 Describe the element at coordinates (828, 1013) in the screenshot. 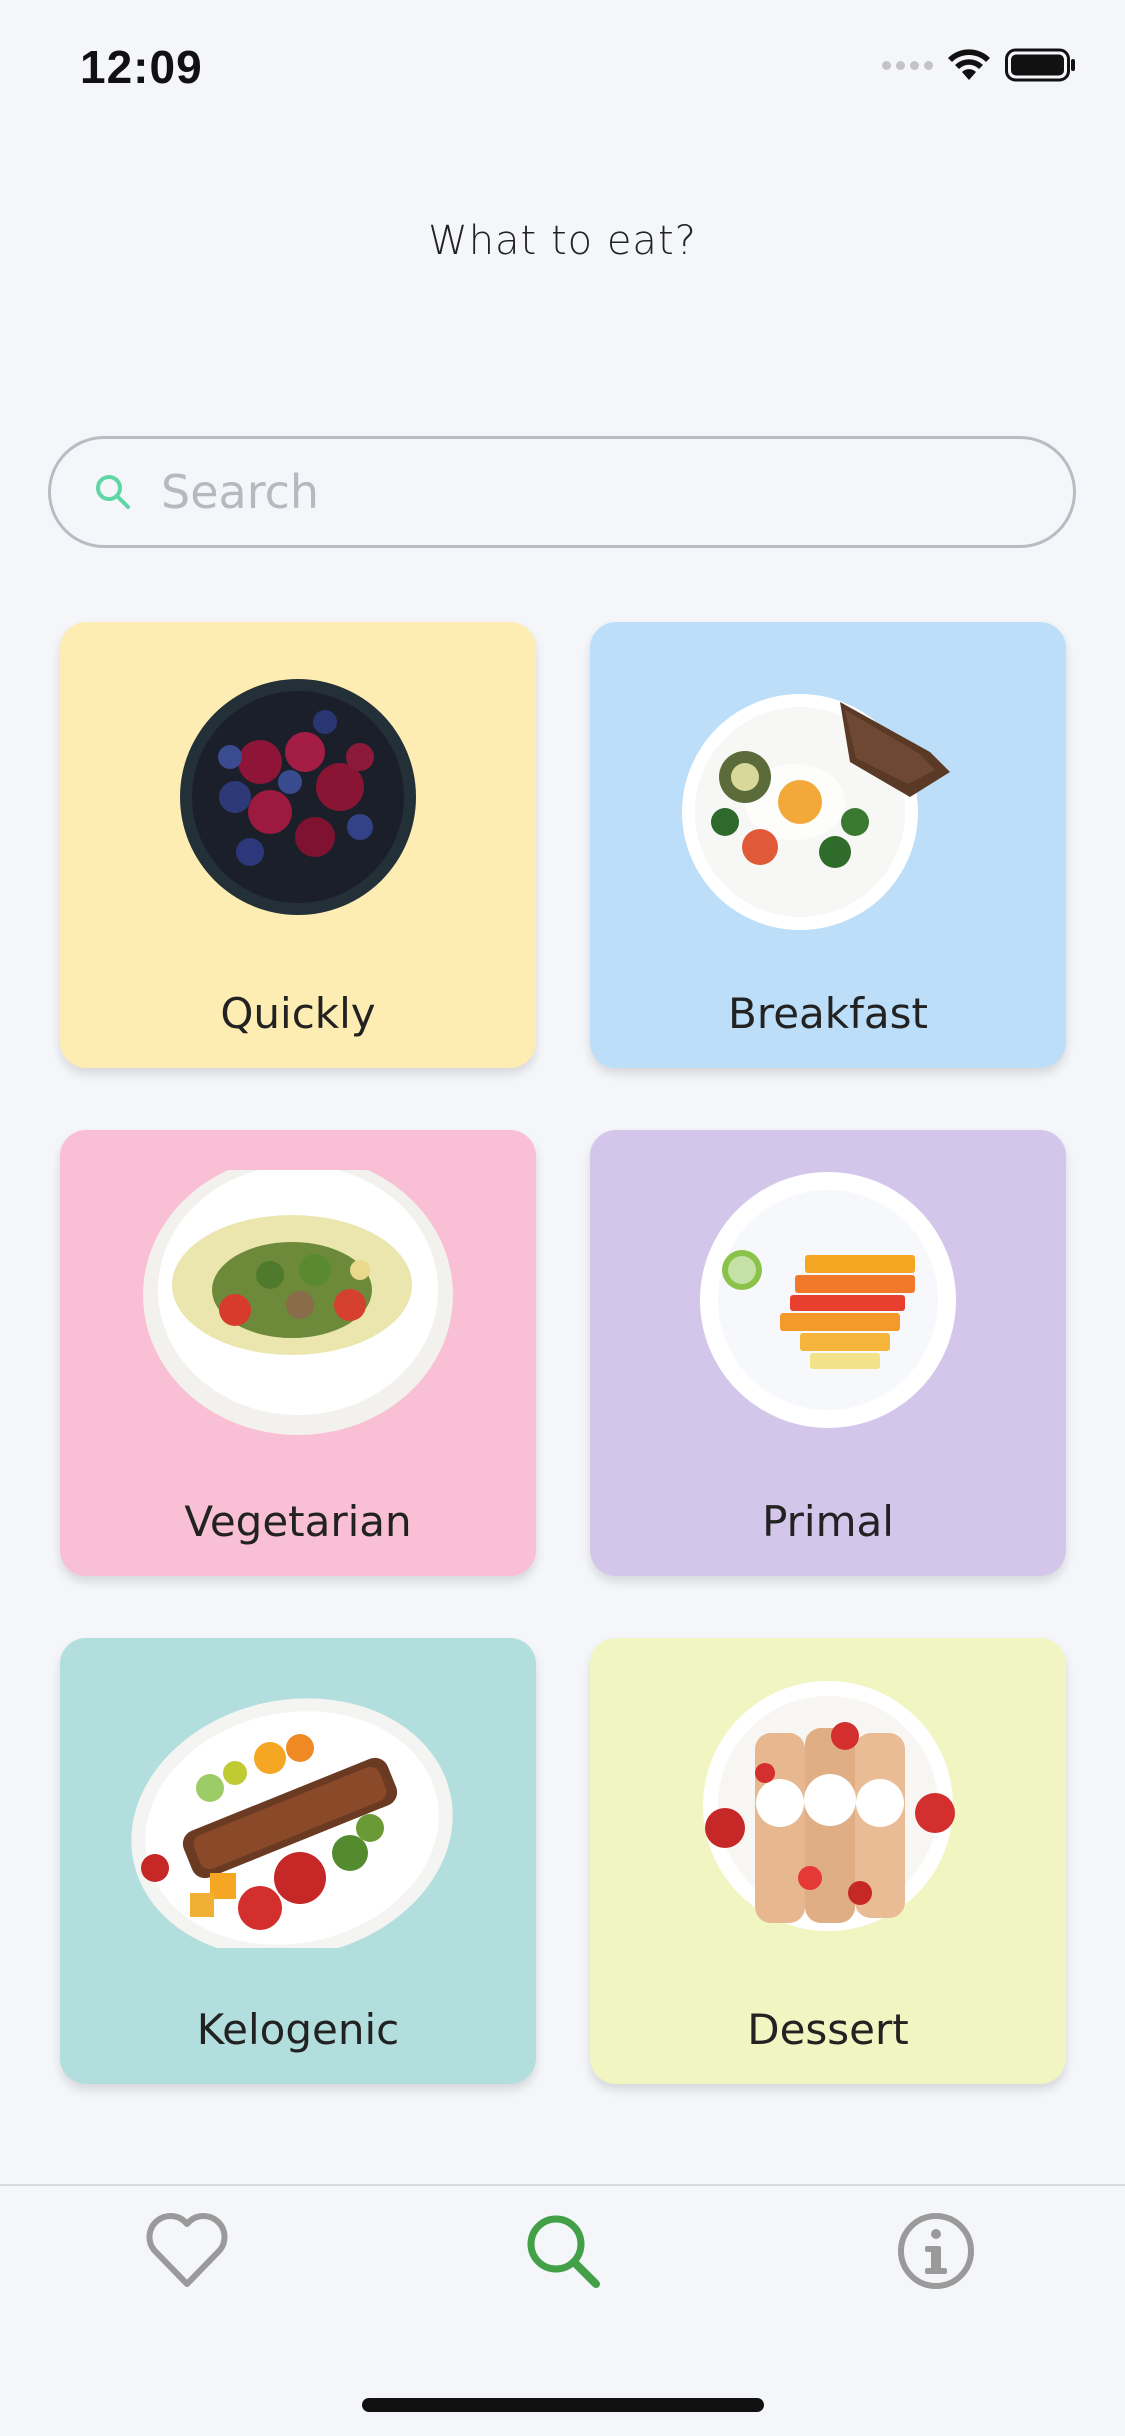

I see `category-label: Breakfast` at that location.